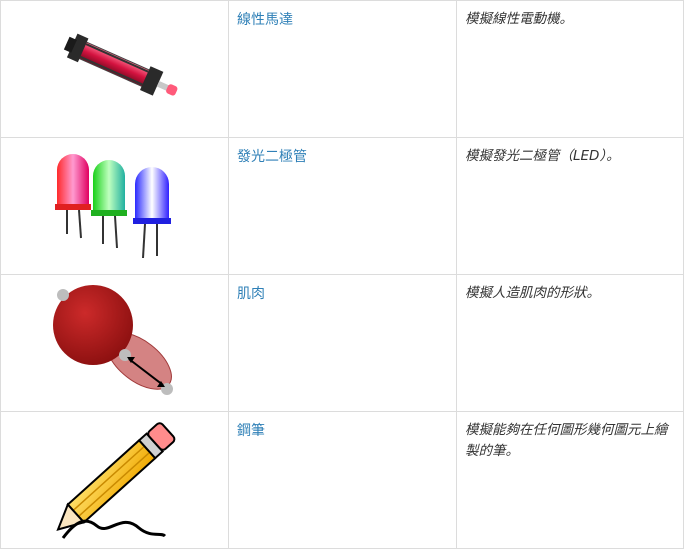 This screenshot has width=685, height=552. I want to click on component-name-link: 鋼筆, so click(251, 431).